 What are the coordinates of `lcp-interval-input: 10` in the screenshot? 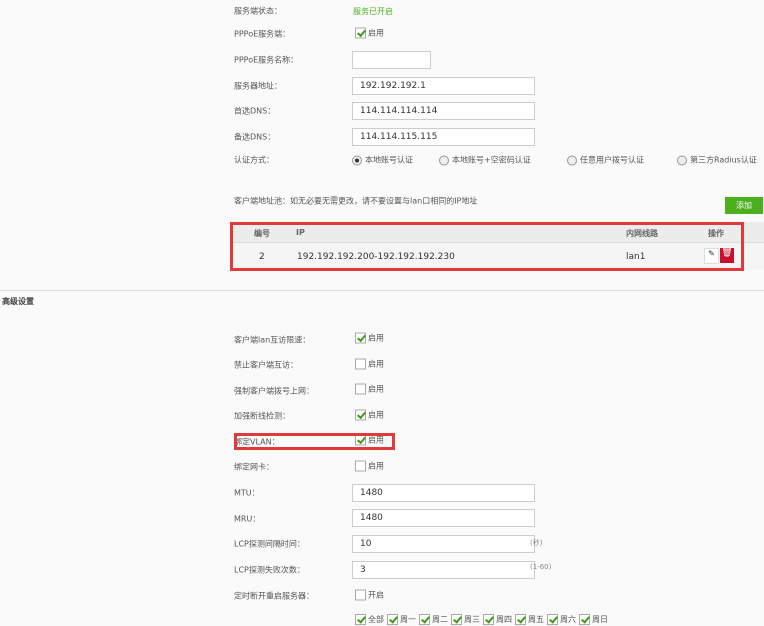 It's located at (443, 544).